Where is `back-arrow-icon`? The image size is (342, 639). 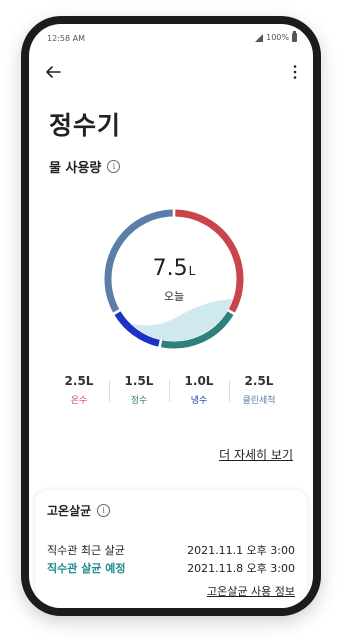 back-arrow-icon is located at coordinates (53, 72).